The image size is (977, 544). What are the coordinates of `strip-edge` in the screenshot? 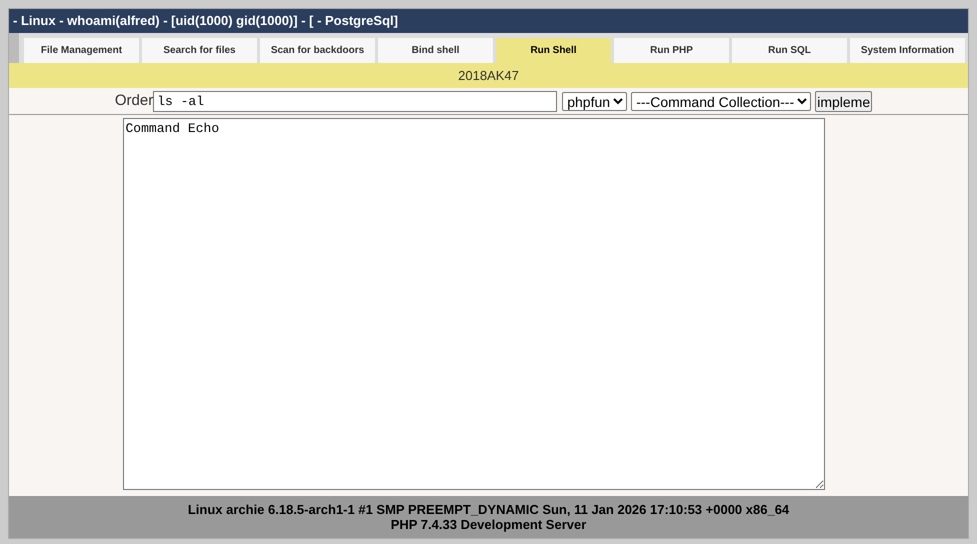 It's located at (14, 48).